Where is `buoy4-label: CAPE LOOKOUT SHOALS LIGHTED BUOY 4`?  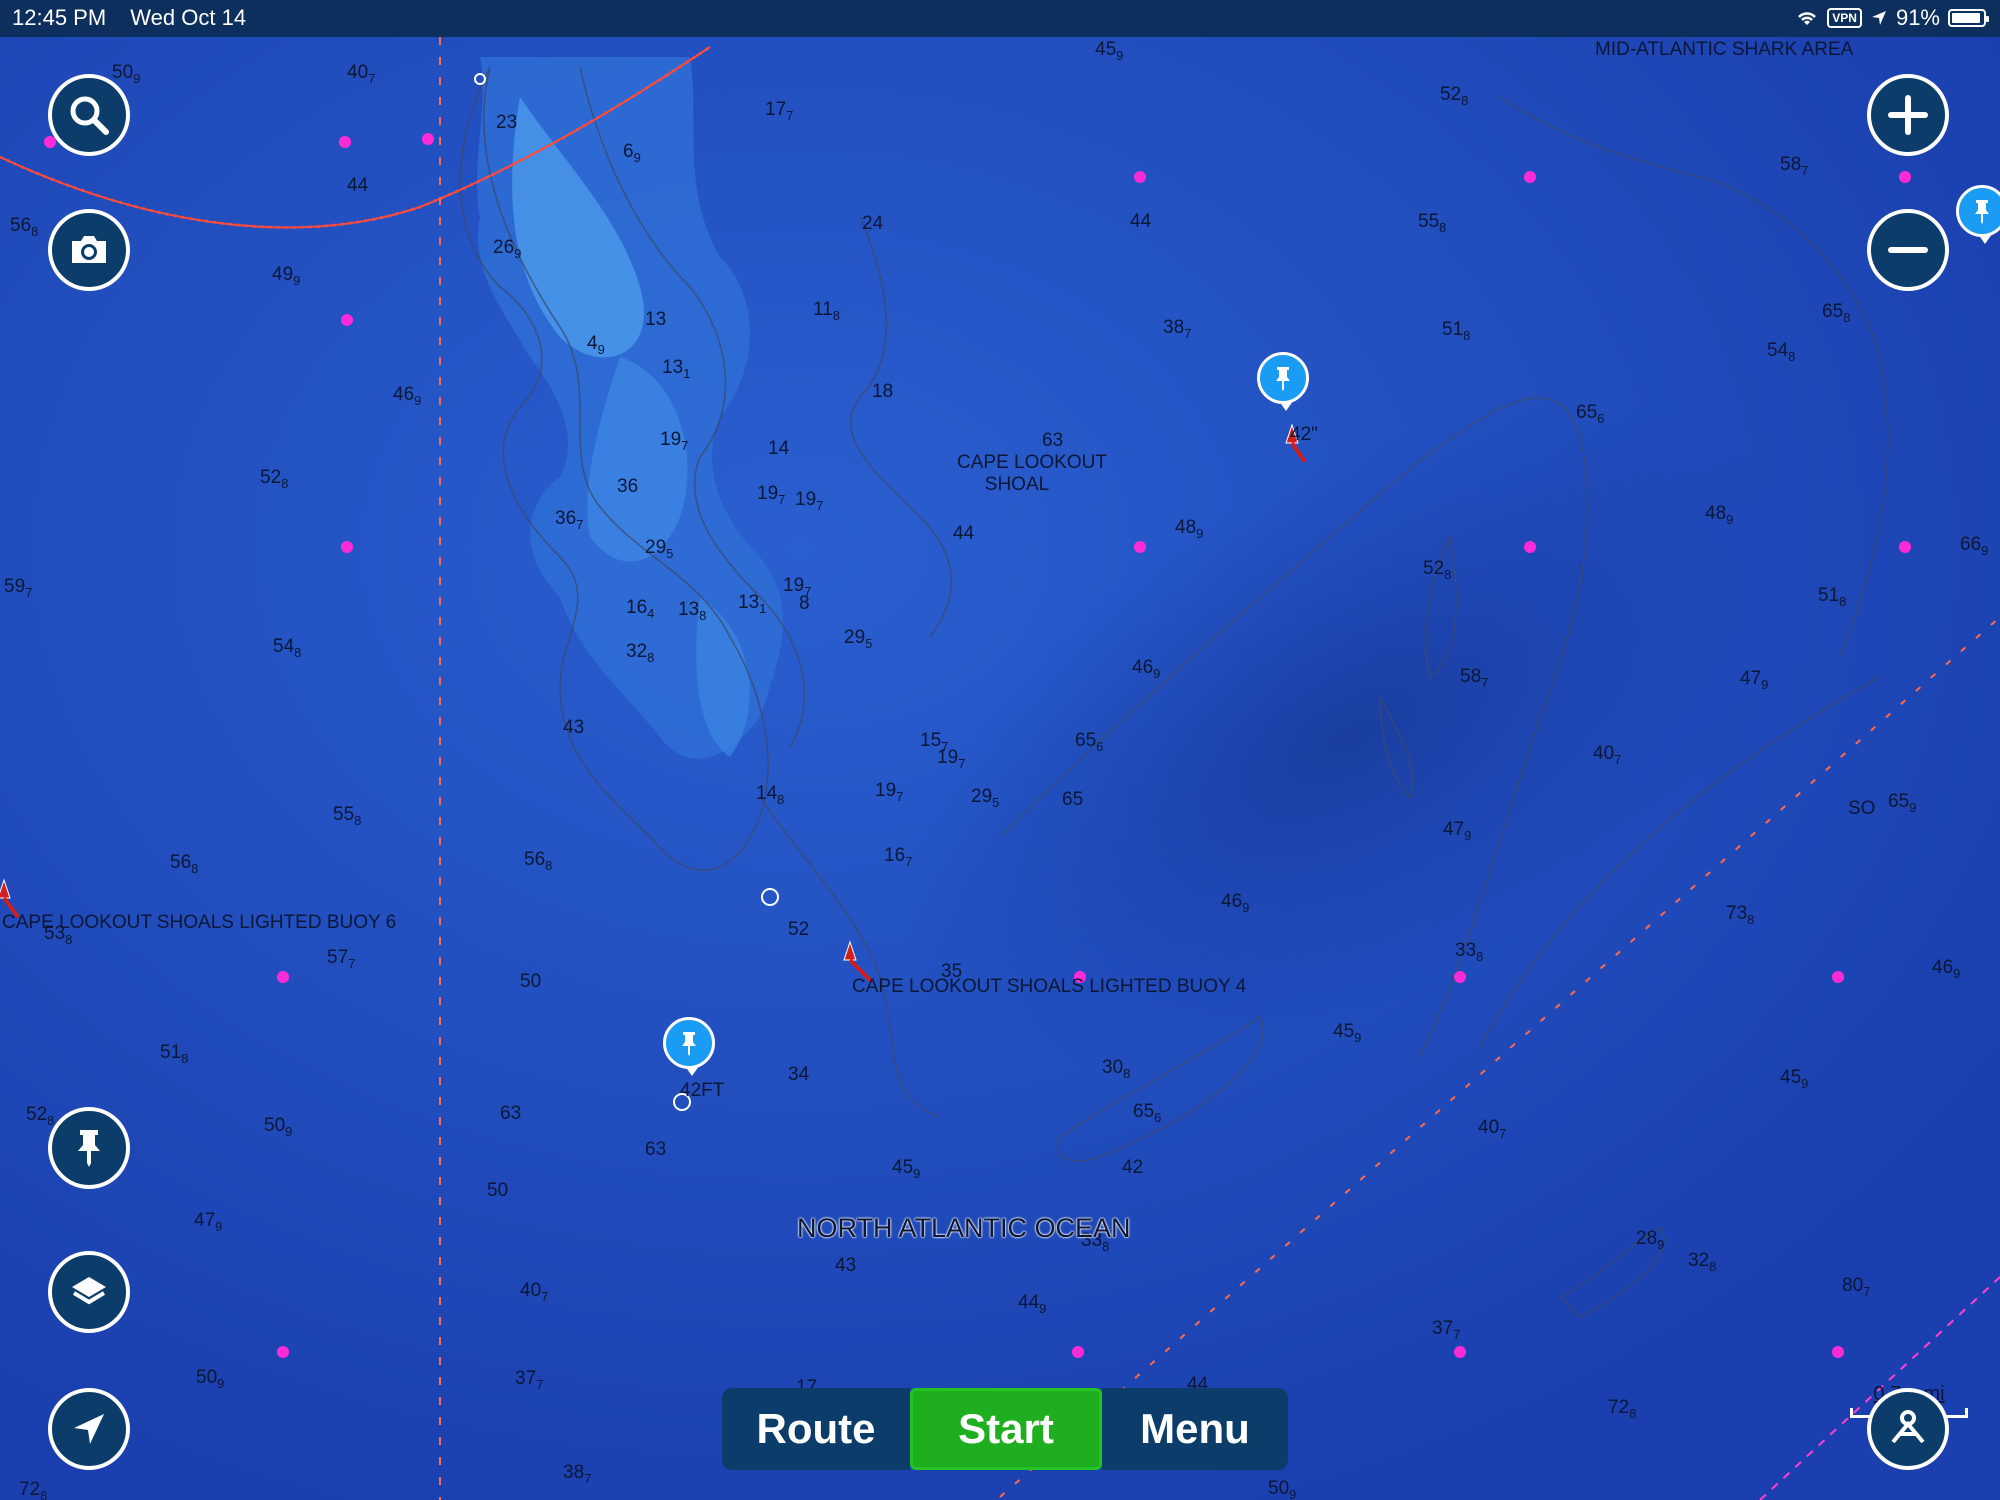
buoy4-label: CAPE LOOKOUT SHOALS LIGHTED BUOY 4 is located at coordinates (1049, 987).